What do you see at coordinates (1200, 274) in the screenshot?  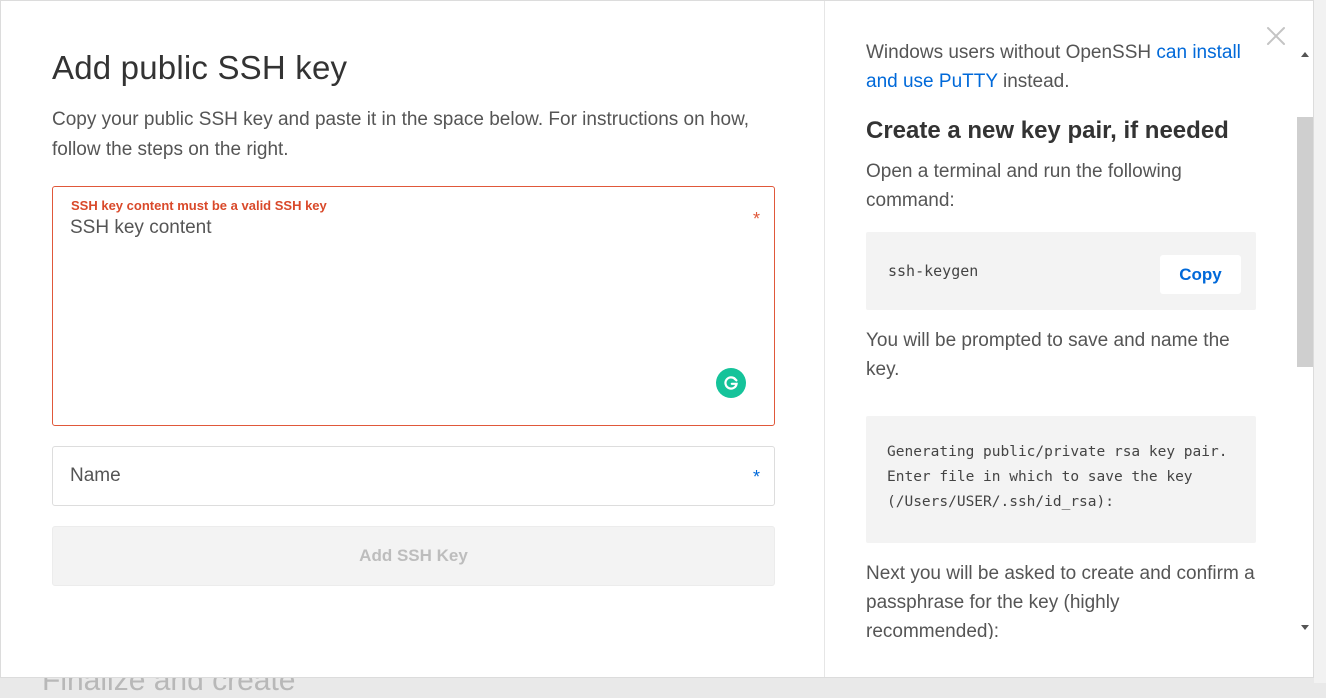 I see `copy-button: Copy` at bounding box center [1200, 274].